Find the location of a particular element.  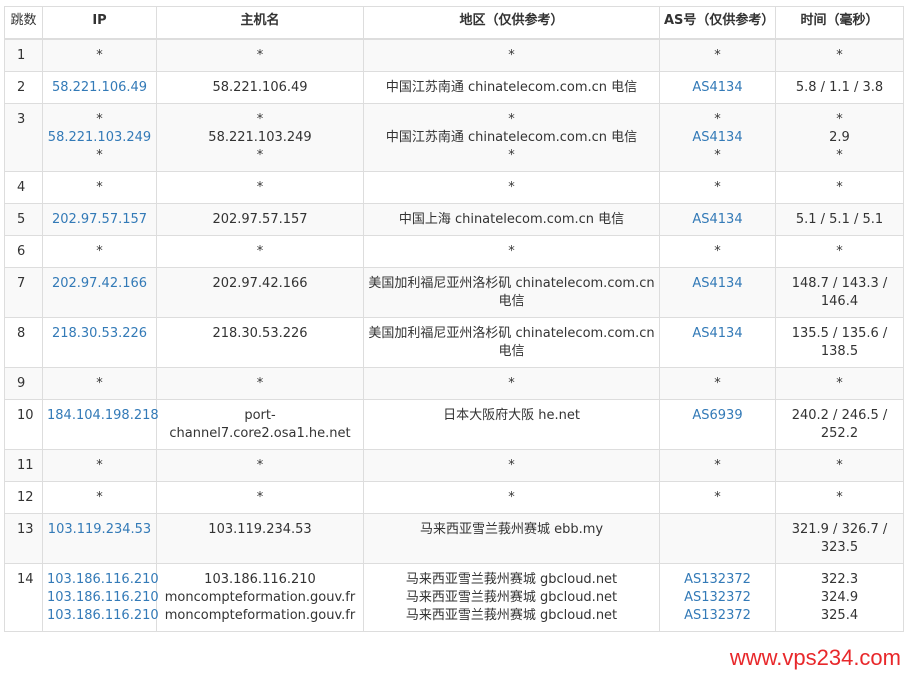

hostname-text: moncompteformation.gouv.fr is located at coordinates (260, 615).